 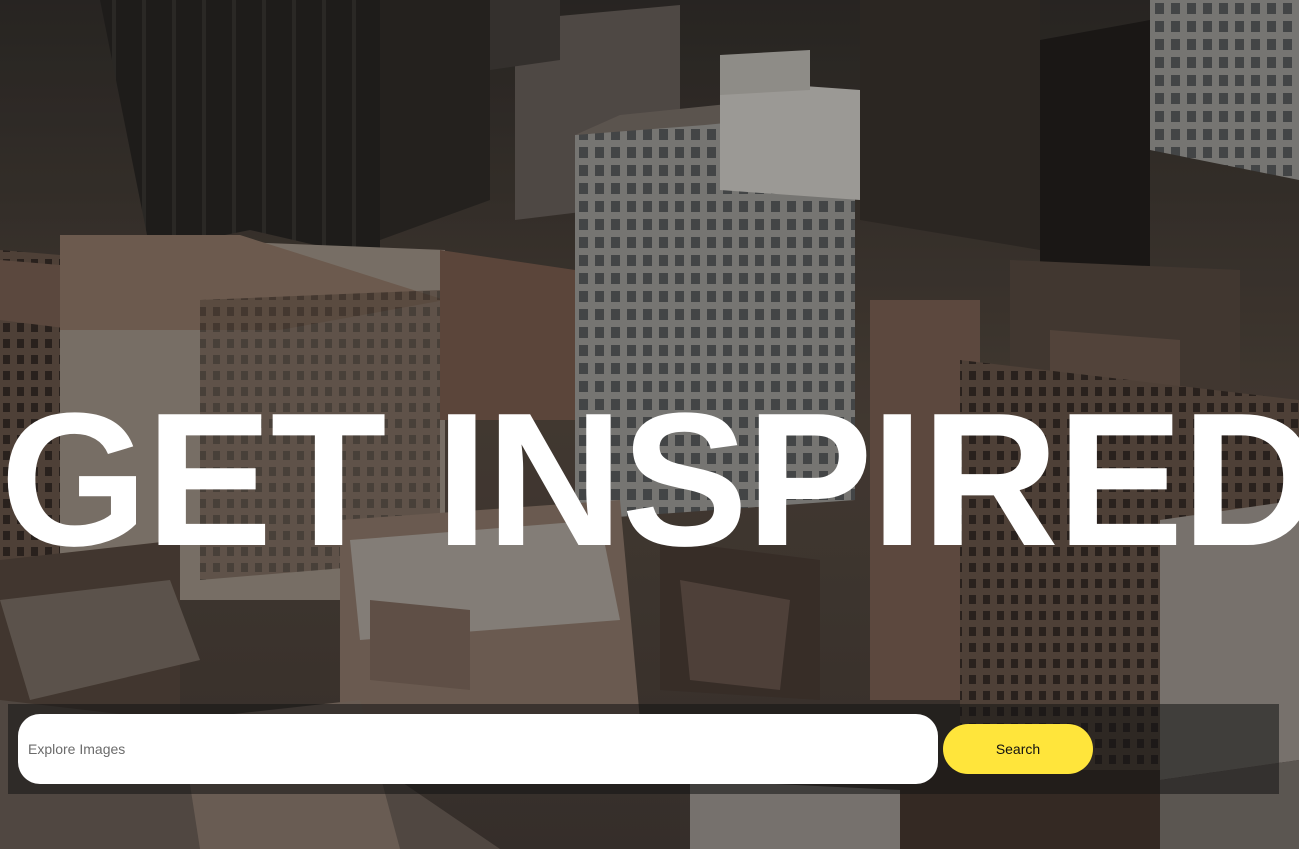 What do you see at coordinates (478, 749) in the screenshot?
I see `search-input` at bounding box center [478, 749].